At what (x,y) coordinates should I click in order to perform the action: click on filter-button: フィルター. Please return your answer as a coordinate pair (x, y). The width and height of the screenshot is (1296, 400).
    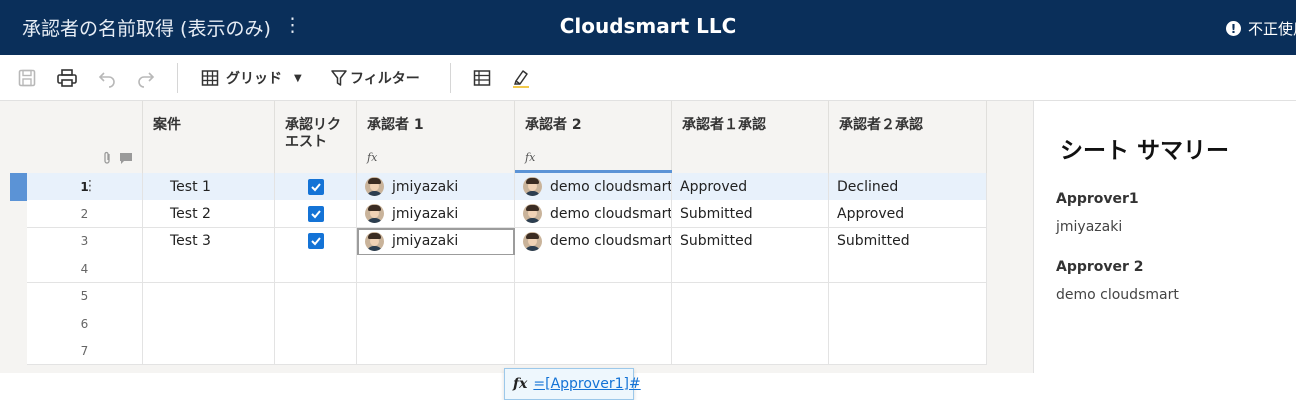
    Looking at the image, I should click on (375, 78).